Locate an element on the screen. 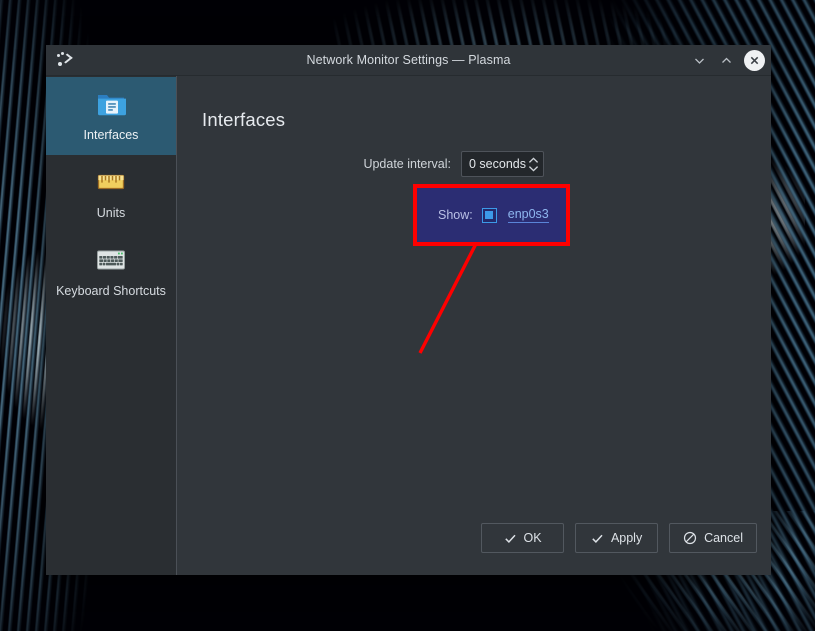  apply-button: Apply is located at coordinates (617, 538).